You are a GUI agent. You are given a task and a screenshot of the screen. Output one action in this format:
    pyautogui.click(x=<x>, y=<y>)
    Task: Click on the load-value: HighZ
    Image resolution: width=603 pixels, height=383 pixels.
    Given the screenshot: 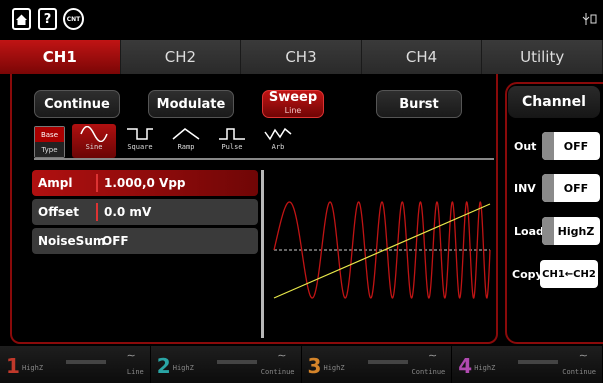 What is the action you would take?
    pyautogui.click(x=576, y=231)
    